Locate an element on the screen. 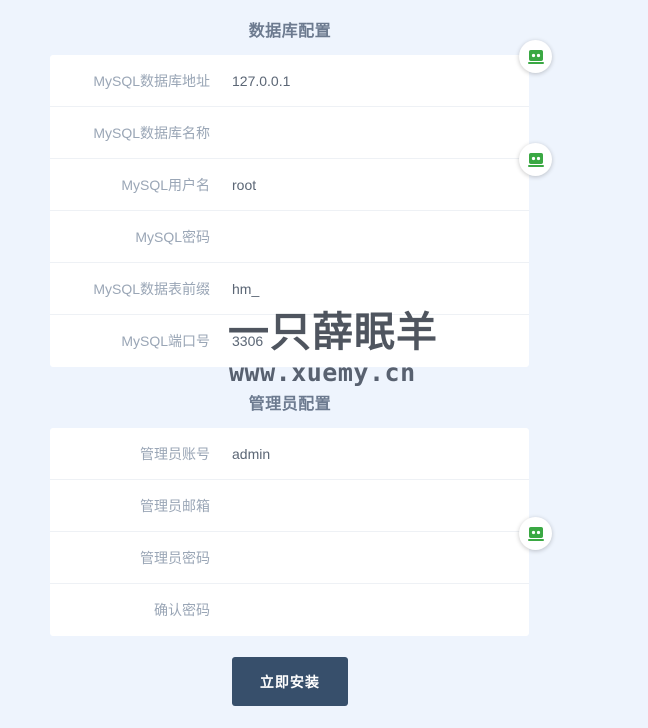 The image size is (648, 728). admin-account-label: 管理员账号 is located at coordinates (175, 453).